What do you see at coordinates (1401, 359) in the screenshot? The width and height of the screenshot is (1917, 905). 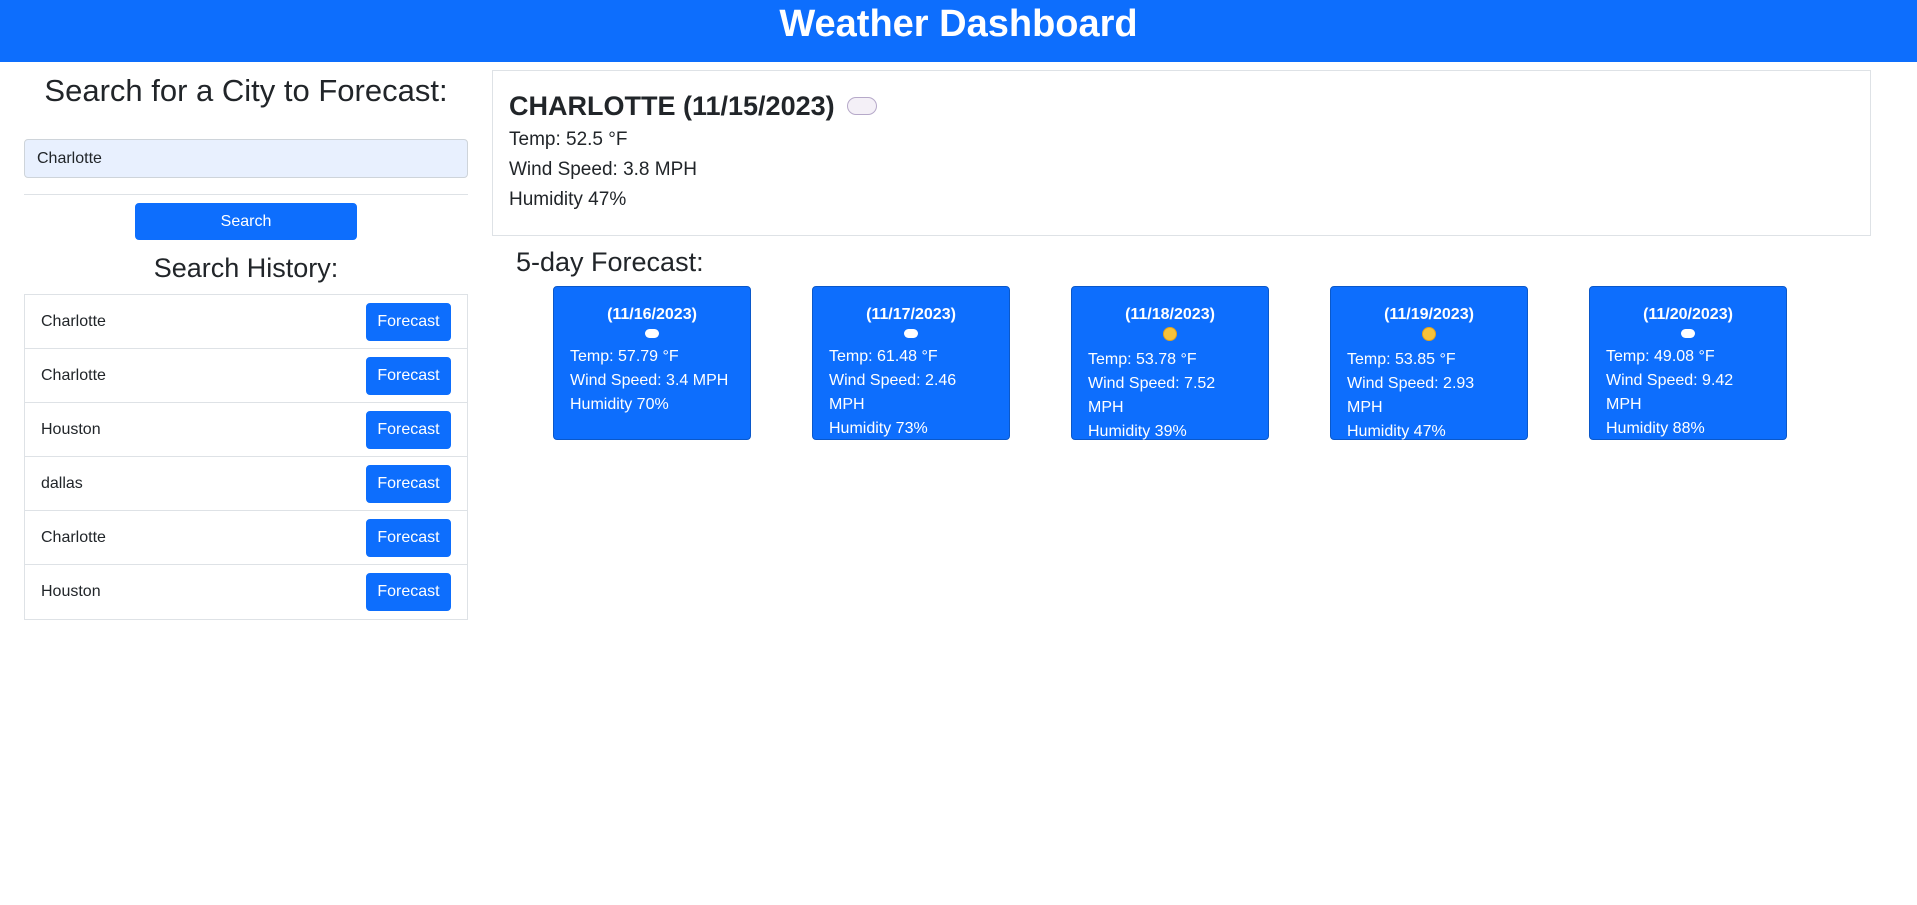 I see `forecast-temp: Temp: 53.85 °F` at bounding box center [1401, 359].